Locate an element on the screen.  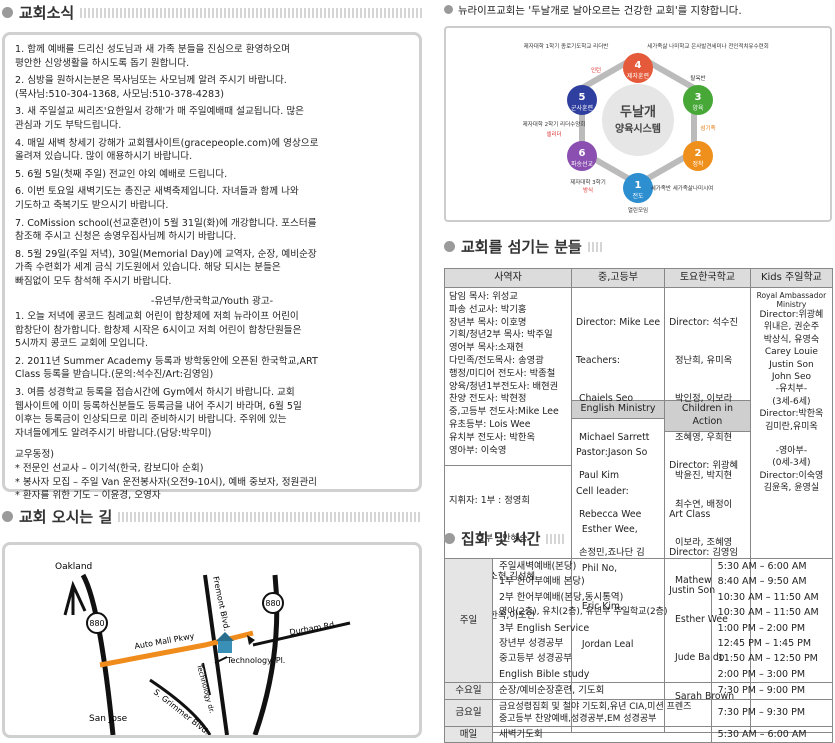
note-mid-left-tag: 셀리더 is located at coordinates (553, 134).